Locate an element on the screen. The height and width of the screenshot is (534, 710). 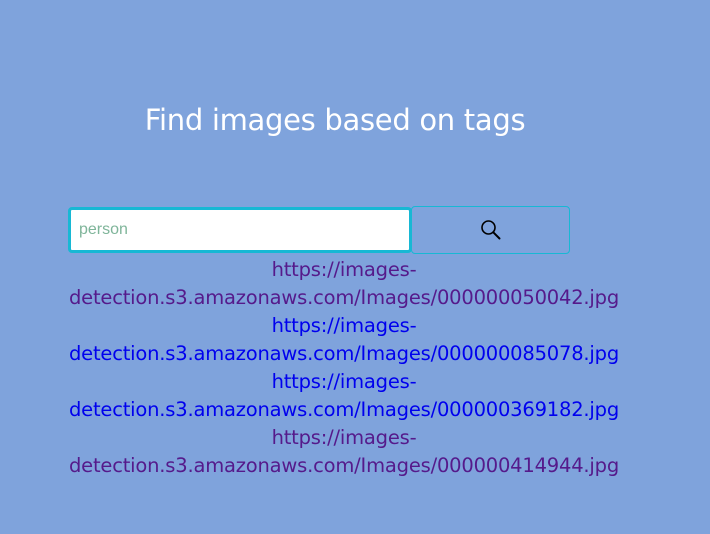
search-button is located at coordinates (490, 230).